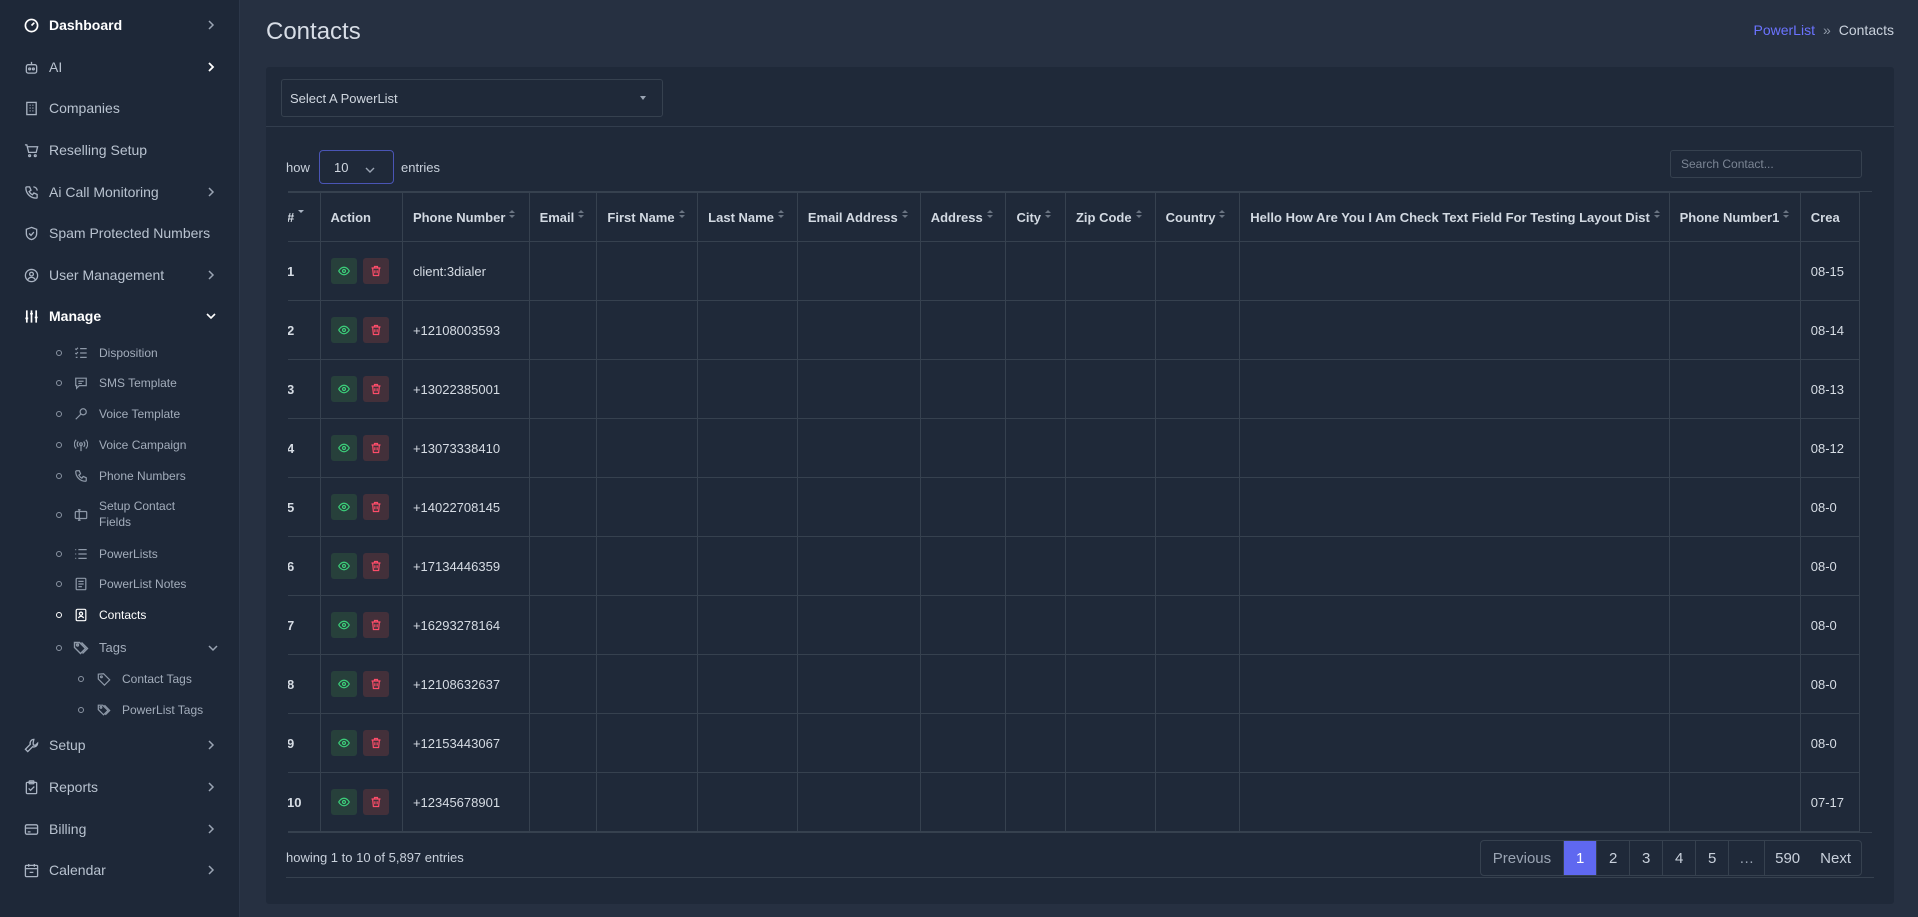 The height and width of the screenshot is (917, 1918). Describe the element at coordinates (120, 829) in the screenshot. I see `sidebar-item-billing: Billing` at that location.